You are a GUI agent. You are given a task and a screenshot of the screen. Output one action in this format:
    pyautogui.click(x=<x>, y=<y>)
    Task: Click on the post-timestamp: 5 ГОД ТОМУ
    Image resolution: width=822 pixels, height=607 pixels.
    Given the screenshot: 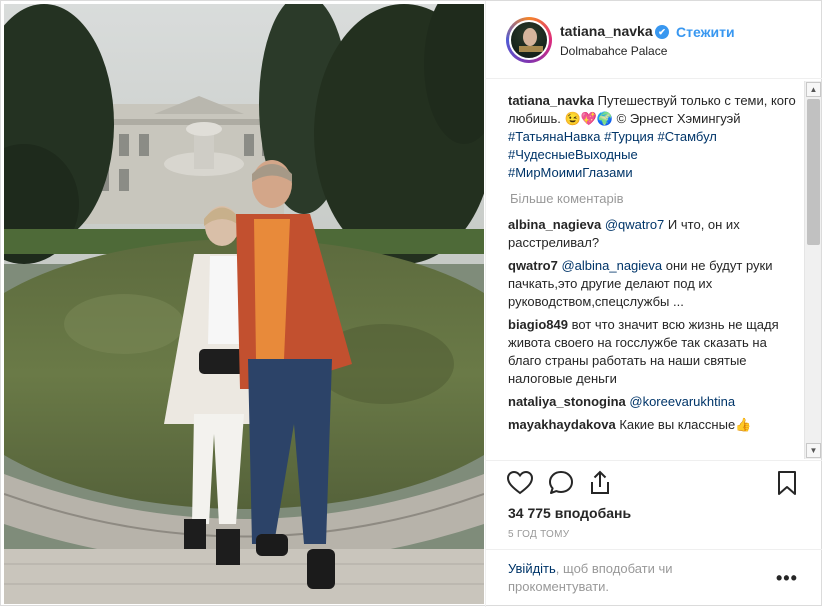 What is the action you would take?
    pyautogui.click(x=538, y=534)
    